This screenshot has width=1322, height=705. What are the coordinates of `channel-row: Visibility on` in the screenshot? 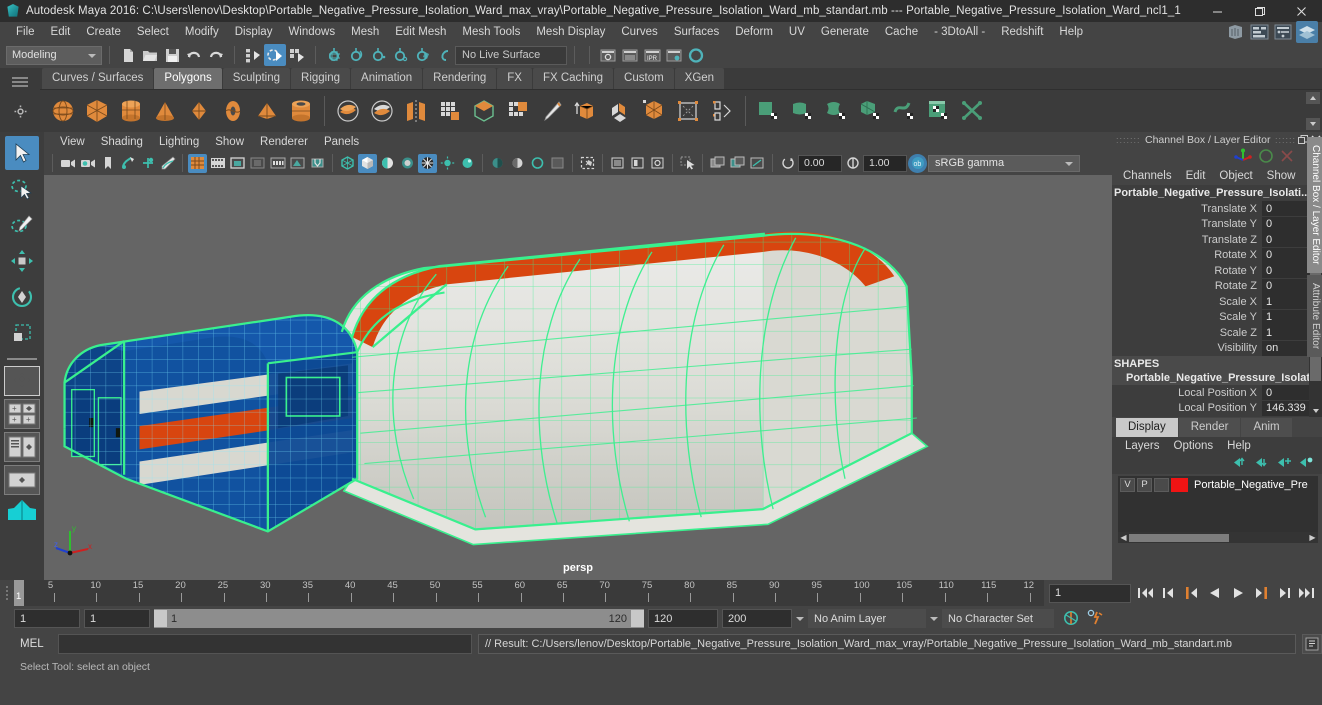 It's located at (1217, 348).